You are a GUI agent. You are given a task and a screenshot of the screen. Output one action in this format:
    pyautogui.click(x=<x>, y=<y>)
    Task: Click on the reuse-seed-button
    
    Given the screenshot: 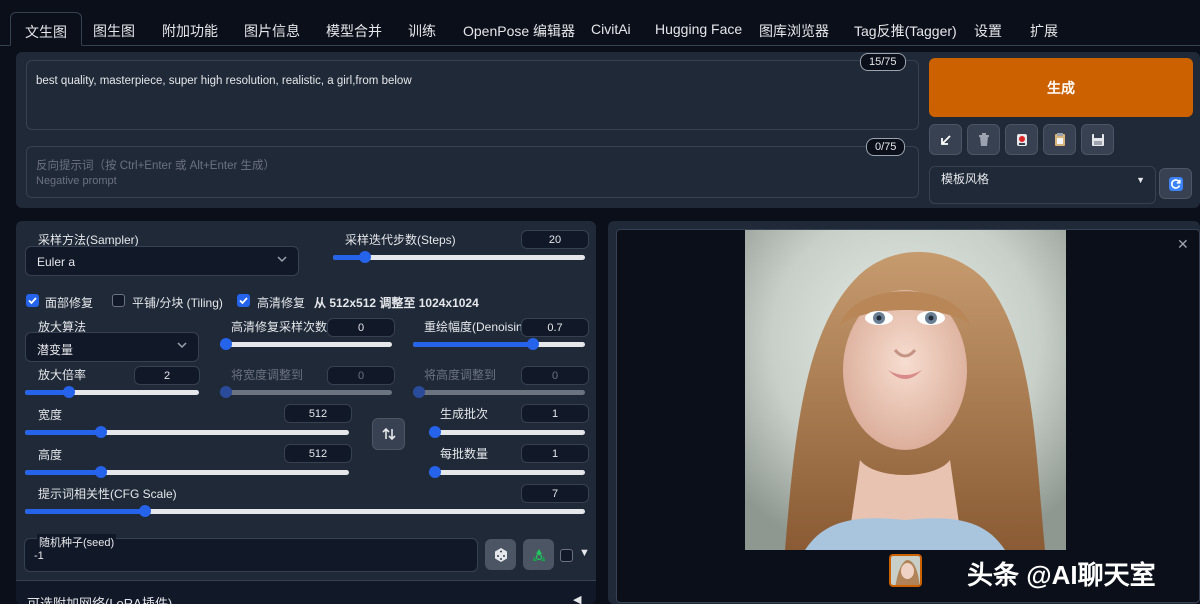 What is the action you would take?
    pyautogui.click(x=538, y=554)
    